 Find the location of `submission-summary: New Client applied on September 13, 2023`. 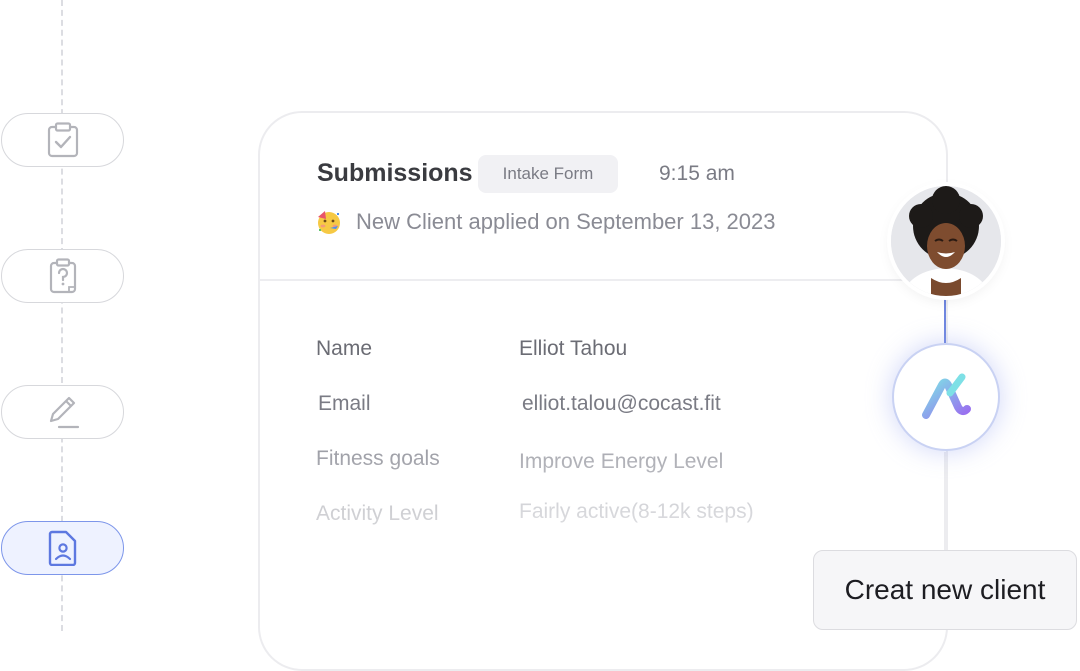

submission-summary: New Client applied on September 13, 2023 is located at coordinates (546, 222).